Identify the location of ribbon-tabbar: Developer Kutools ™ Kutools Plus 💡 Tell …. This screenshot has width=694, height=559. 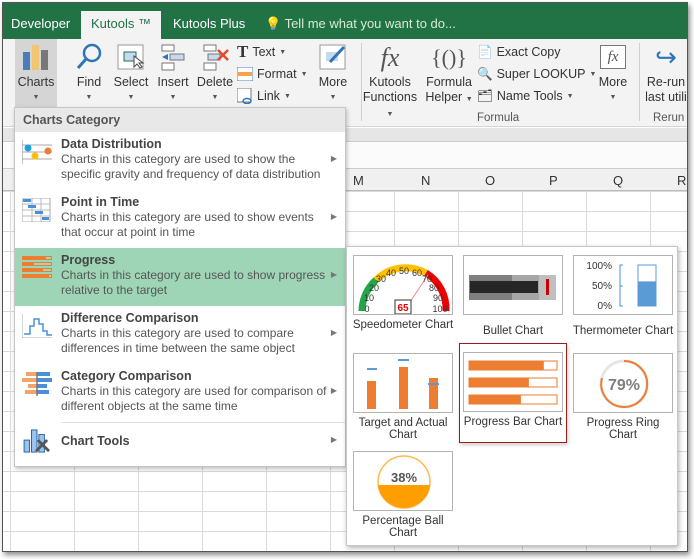
(345, 21).